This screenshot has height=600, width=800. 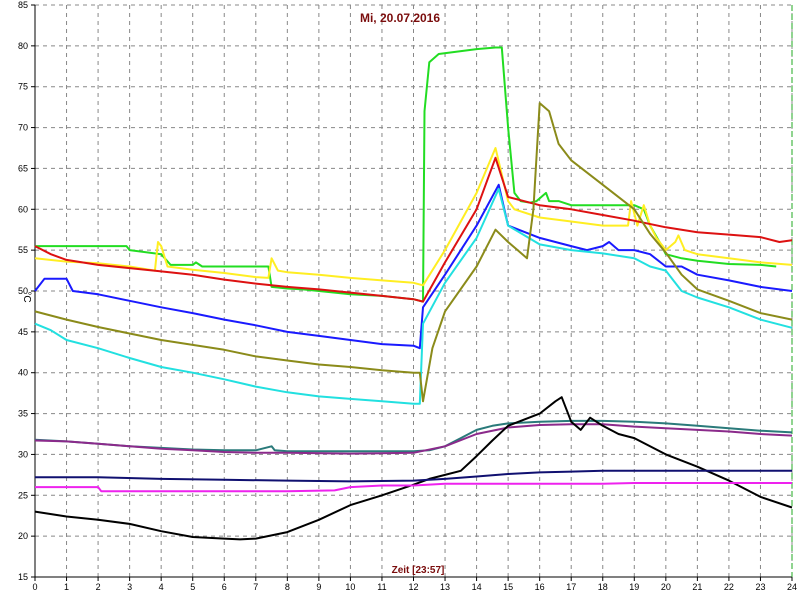 I want to click on x-tick-label: 23, so click(x=760, y=587).